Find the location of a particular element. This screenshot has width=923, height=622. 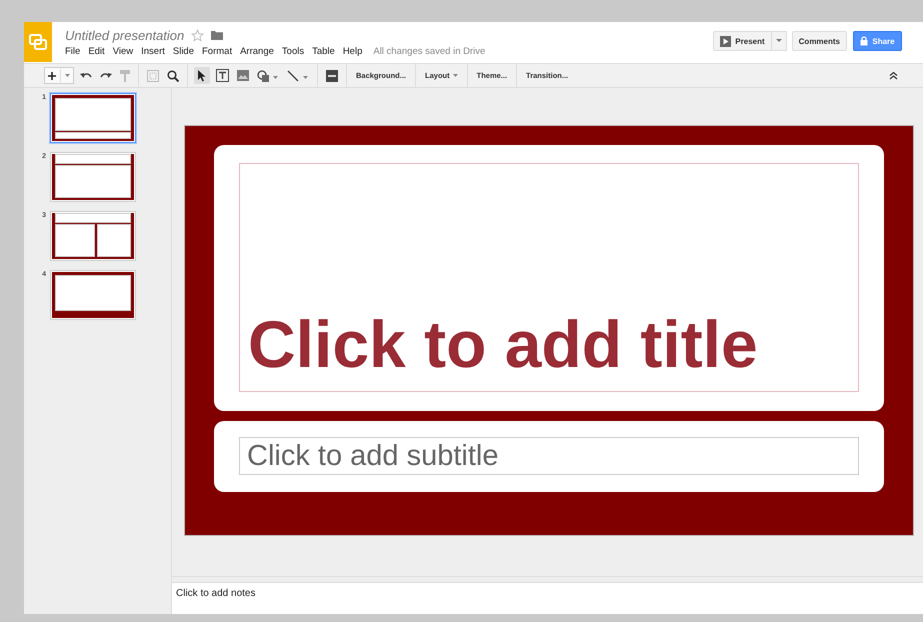

subtitle-placeholder: Click to add subtitle is located at coordinates (549, 456).